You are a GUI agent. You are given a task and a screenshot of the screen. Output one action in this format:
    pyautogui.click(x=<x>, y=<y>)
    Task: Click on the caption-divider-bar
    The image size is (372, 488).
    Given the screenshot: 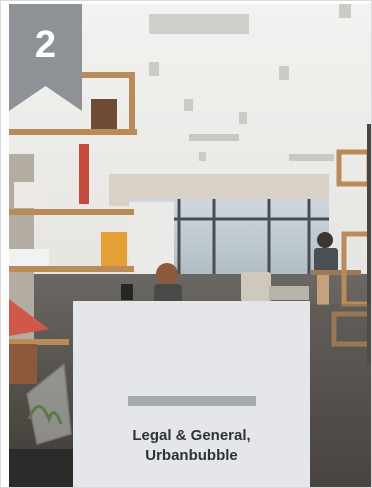 What is the action you would take?
    pyautogui.click(x=192, y=401)
    